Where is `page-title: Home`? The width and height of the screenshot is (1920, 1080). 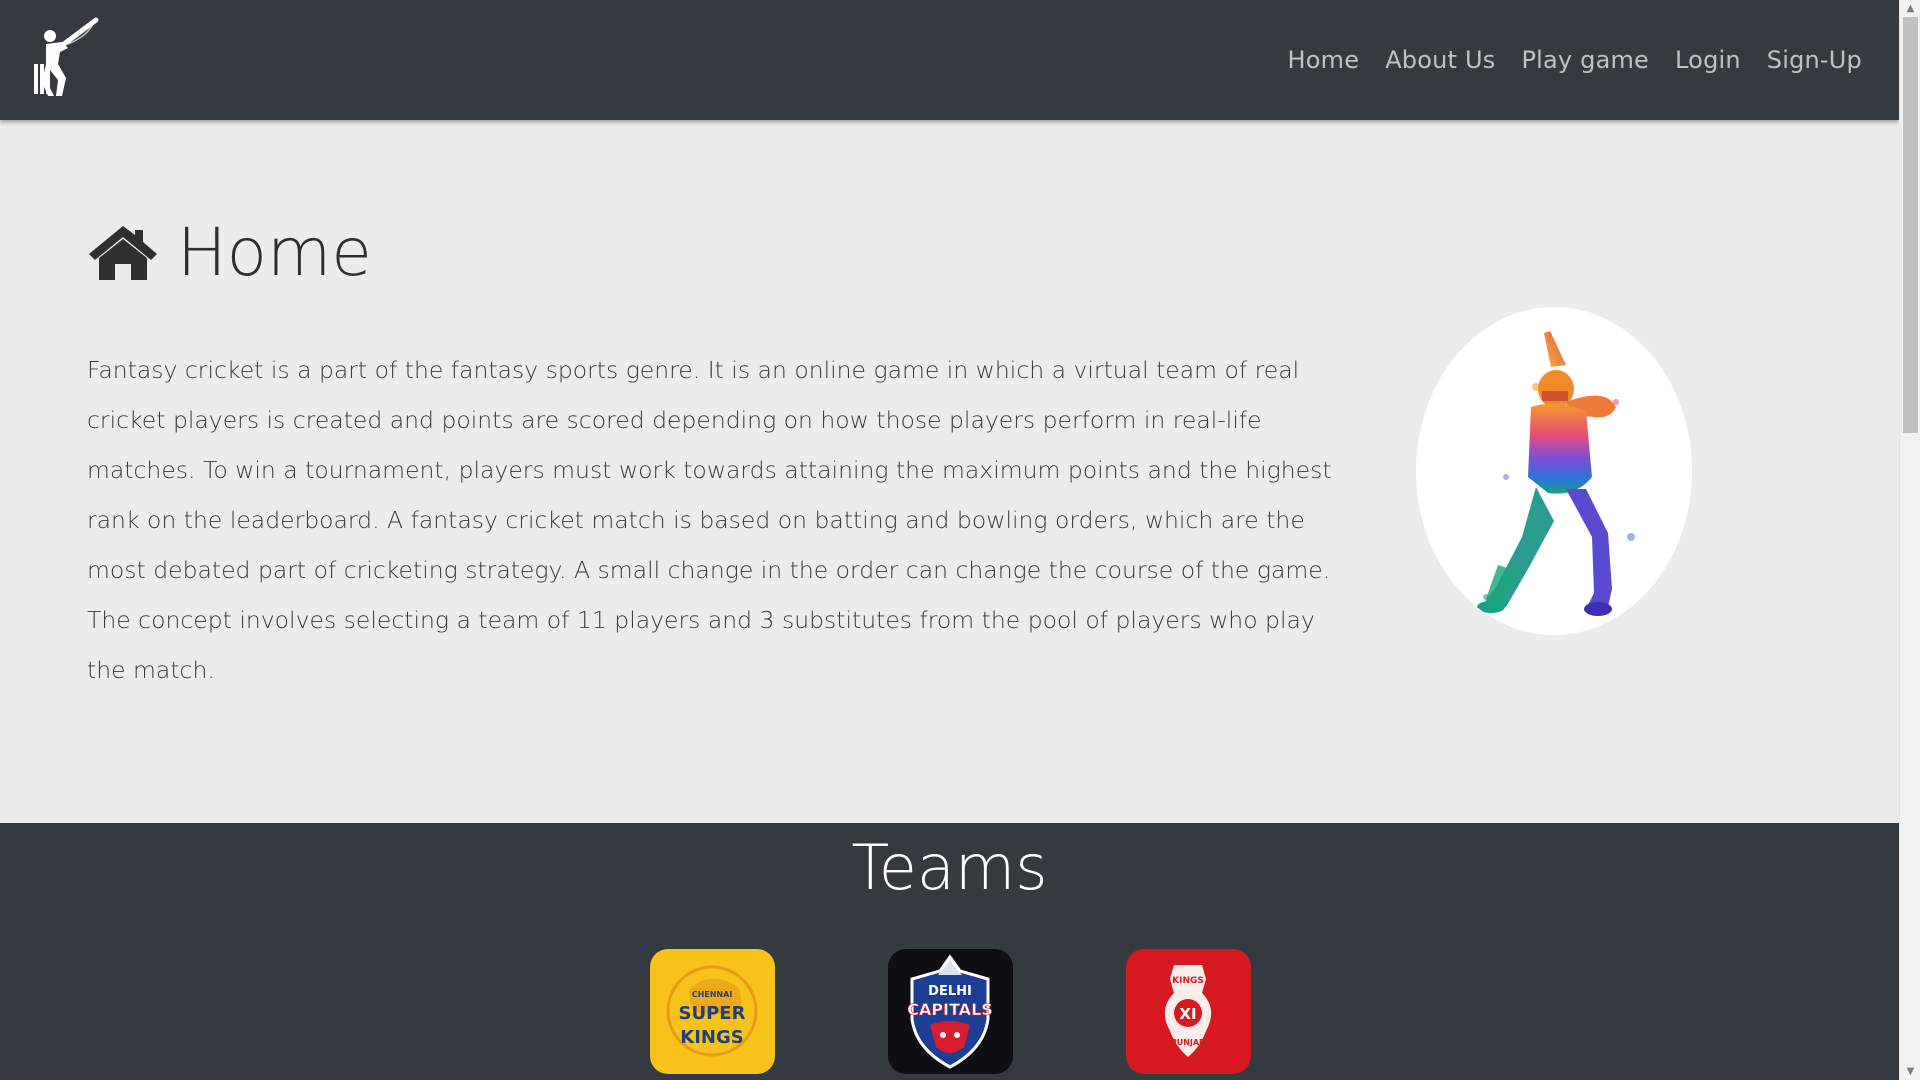 page-title: Home is located at coordinates (274, 252).